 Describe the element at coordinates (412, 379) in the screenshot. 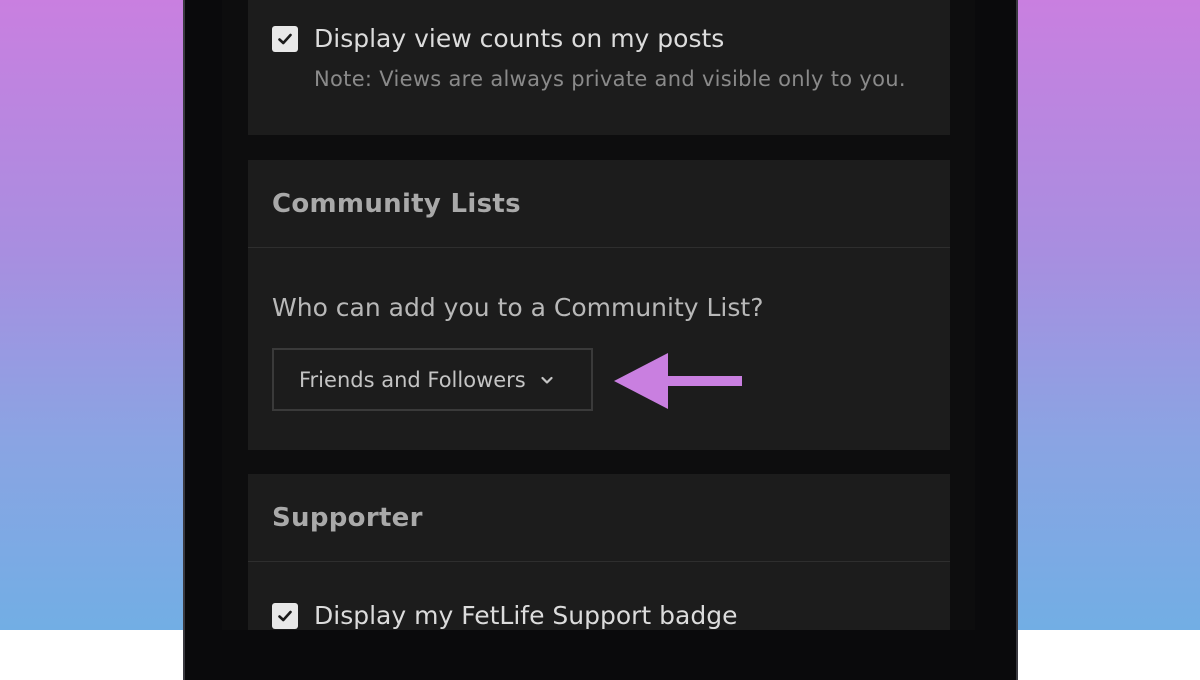

I see `select-value: Friends and Followers` at that location.